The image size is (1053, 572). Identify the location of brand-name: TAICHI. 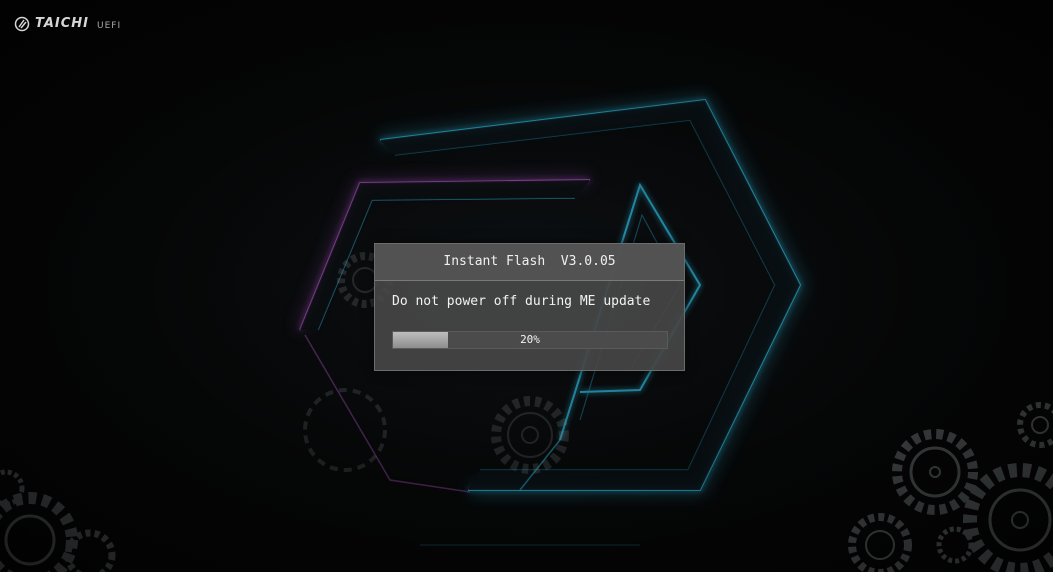
(62, 23).